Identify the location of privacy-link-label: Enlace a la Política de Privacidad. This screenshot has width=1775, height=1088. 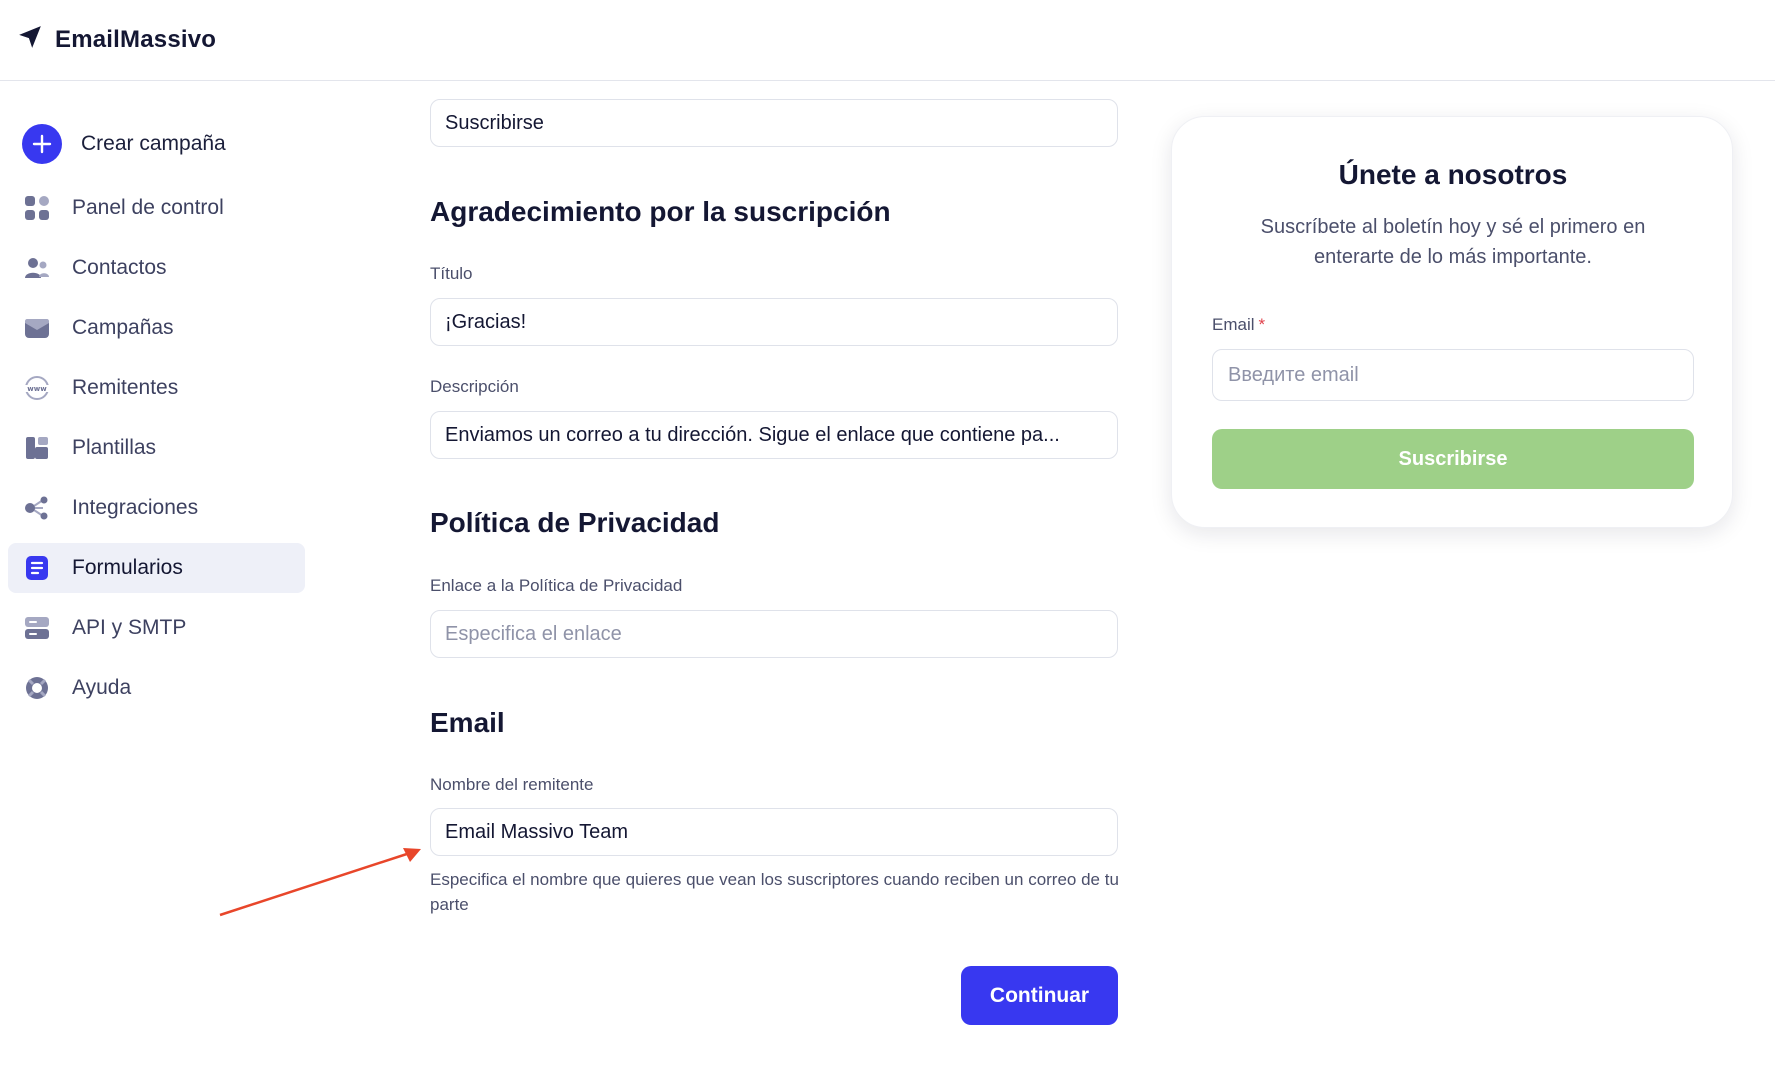
(556, 585).